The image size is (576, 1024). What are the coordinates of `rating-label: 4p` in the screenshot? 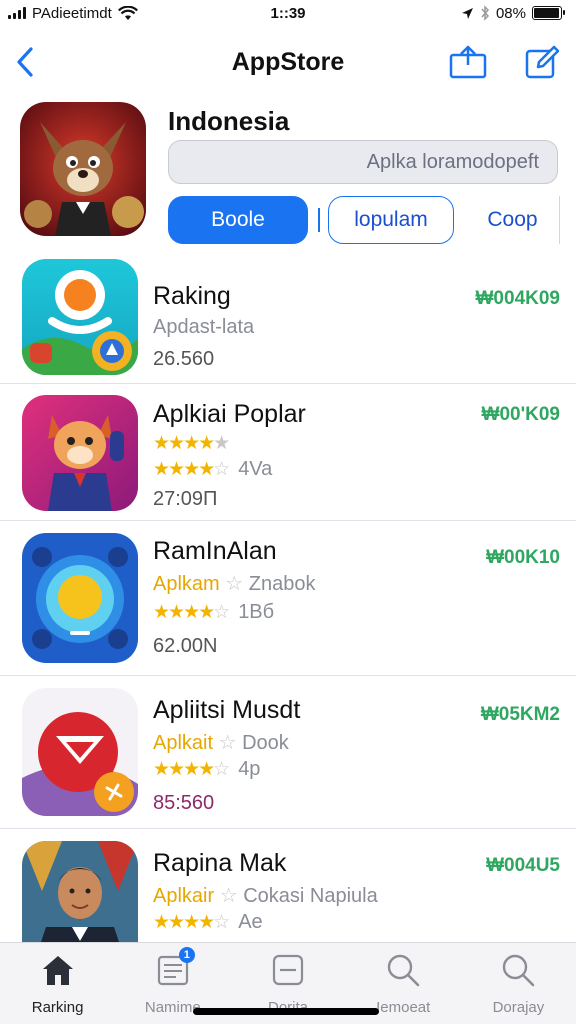 It's located at (249, 769).